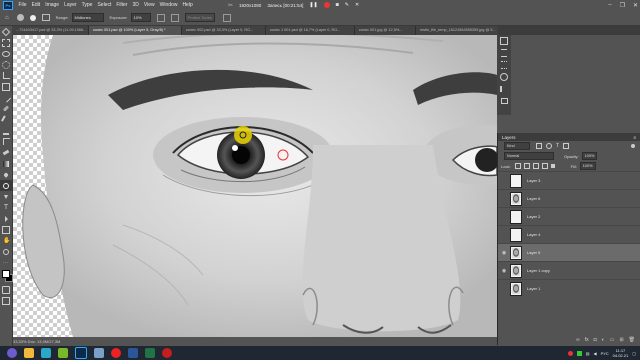 This screenshot has width=640, height=360. Describe the element at coordinates (187, 5) in the screenshot. I see `menu-help: Help` at that location.